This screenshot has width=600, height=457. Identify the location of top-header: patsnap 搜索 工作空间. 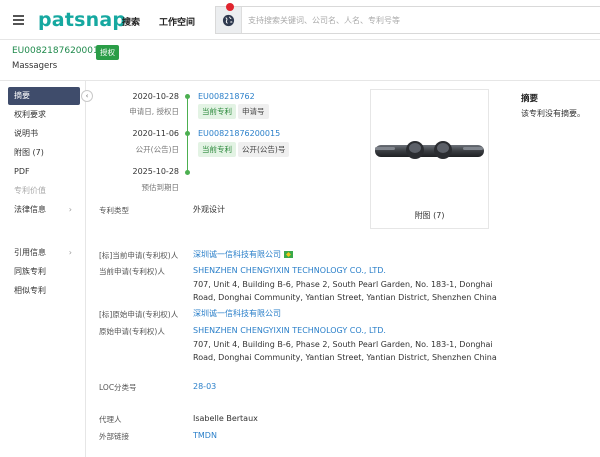
(300, 20).